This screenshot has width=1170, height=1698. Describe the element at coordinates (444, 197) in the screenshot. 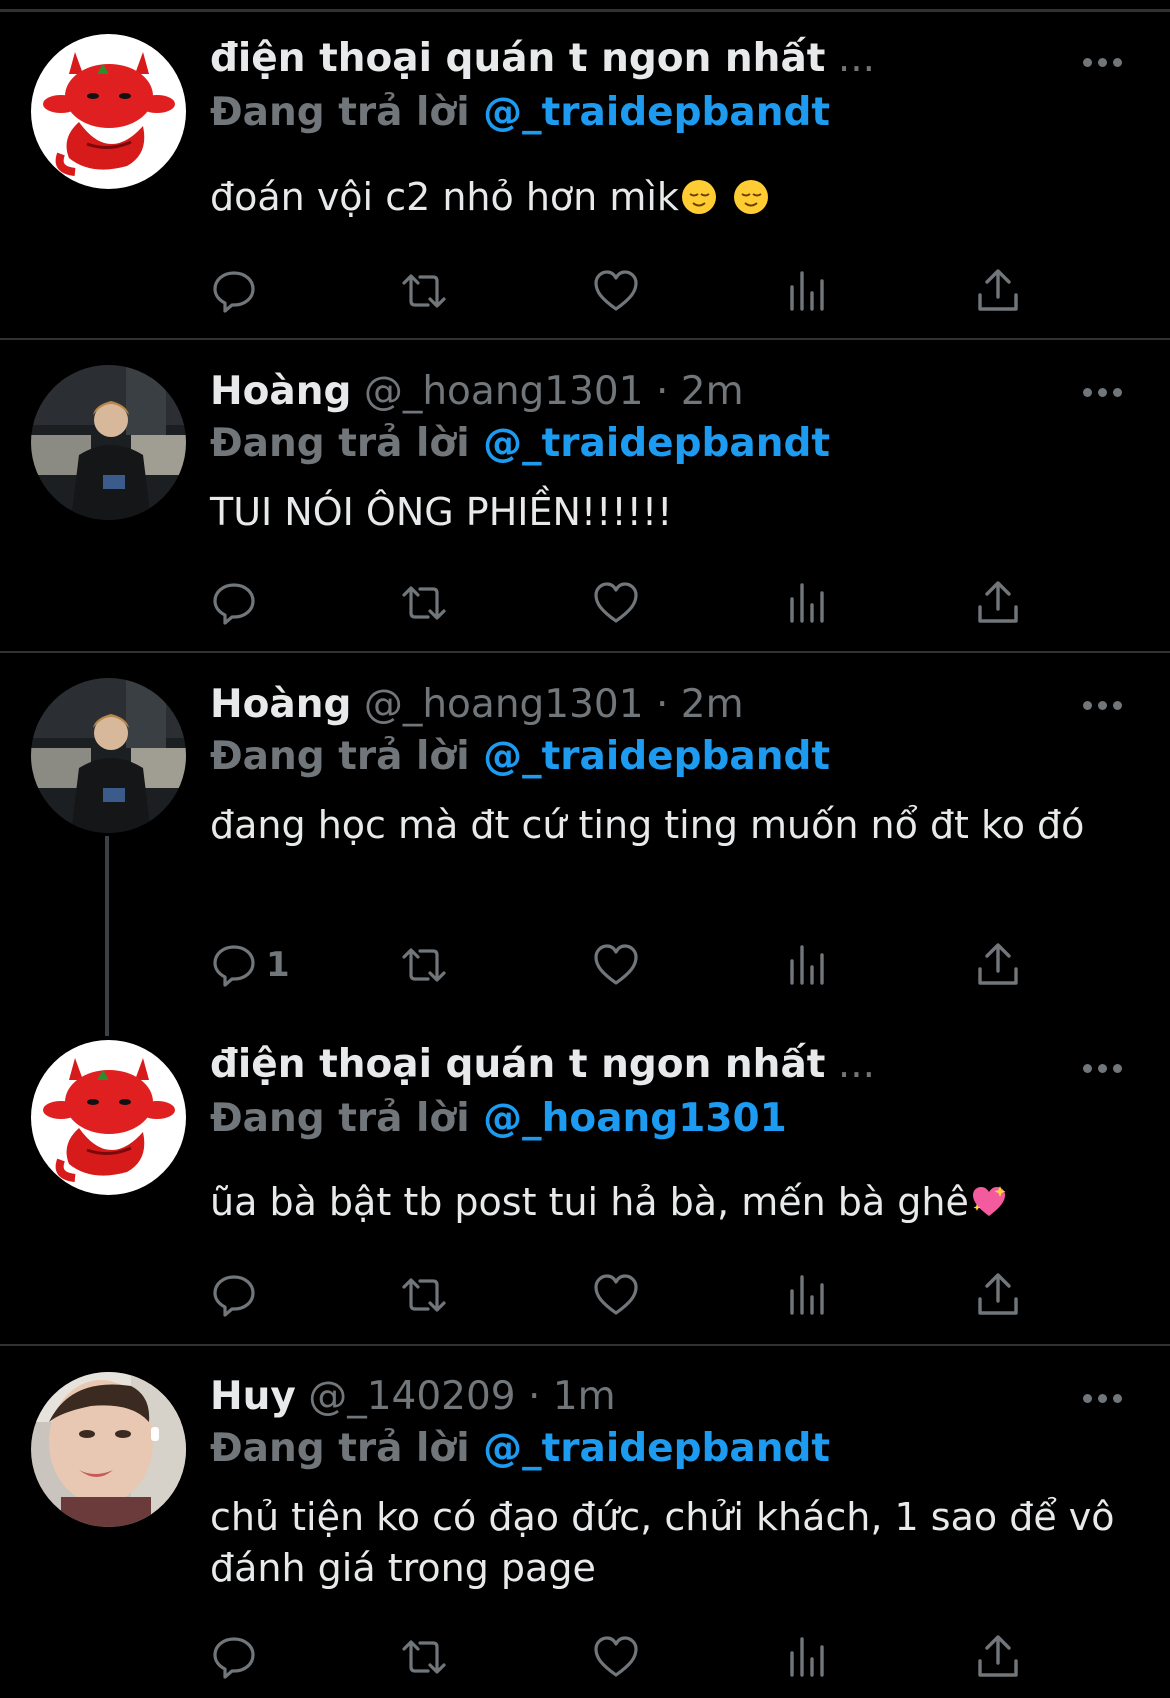

I see `tweet-text-content: đoán vội c2 nhỏ hơn mìk` at that location.